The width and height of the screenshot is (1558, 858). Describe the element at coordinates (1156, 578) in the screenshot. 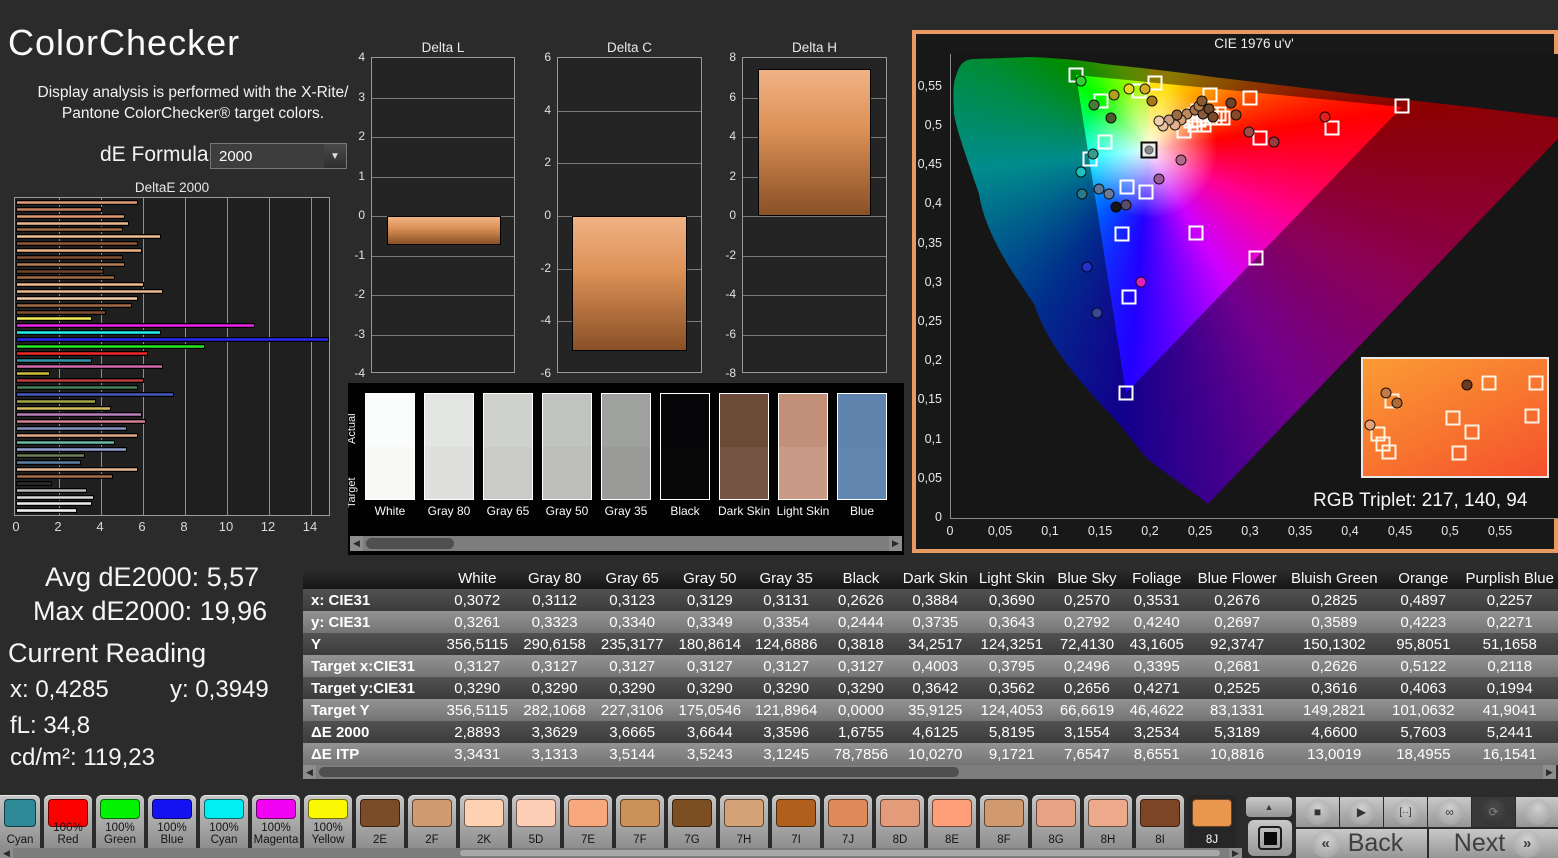

I see `column-header: Foliage` at that location.